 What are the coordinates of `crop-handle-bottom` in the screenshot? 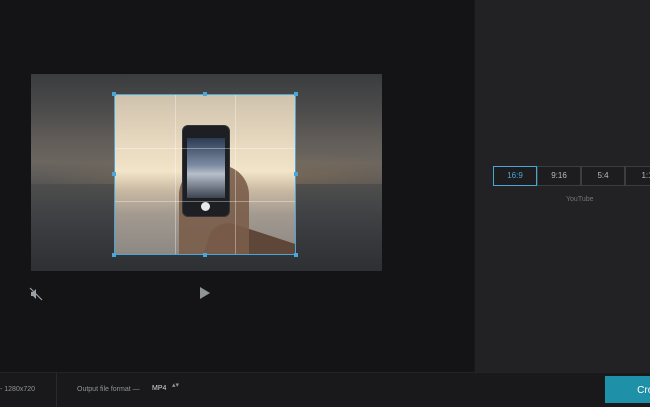 It's located at (205, 255).